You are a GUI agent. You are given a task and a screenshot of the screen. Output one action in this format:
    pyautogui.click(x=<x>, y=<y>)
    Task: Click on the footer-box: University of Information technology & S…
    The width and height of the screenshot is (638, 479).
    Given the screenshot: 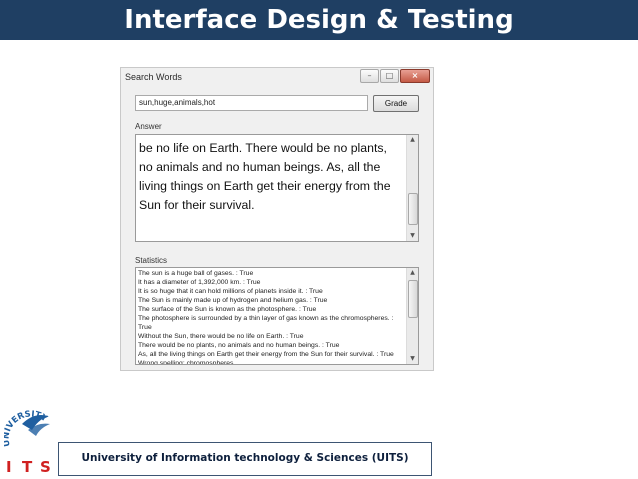 What is the action you would take?
    pyautogui.click(x=245, y=459)
    